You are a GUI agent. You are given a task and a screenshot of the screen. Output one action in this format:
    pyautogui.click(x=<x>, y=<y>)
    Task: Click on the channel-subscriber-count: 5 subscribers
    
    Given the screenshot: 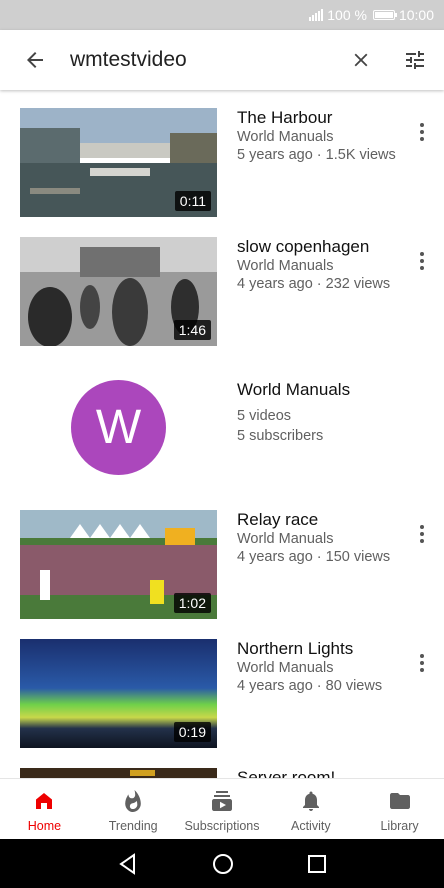 What is the action you would take?
    pyautogui.click(x=280, y=436)
    